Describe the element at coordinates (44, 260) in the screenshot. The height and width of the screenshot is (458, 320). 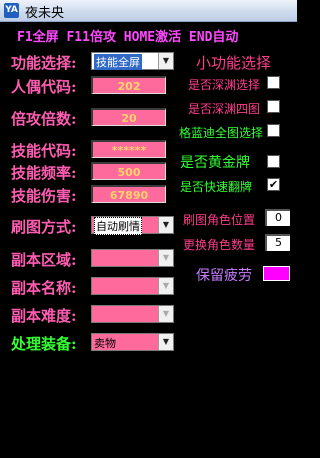
I see `dungeon-area-label: 副本区域:` at that location.